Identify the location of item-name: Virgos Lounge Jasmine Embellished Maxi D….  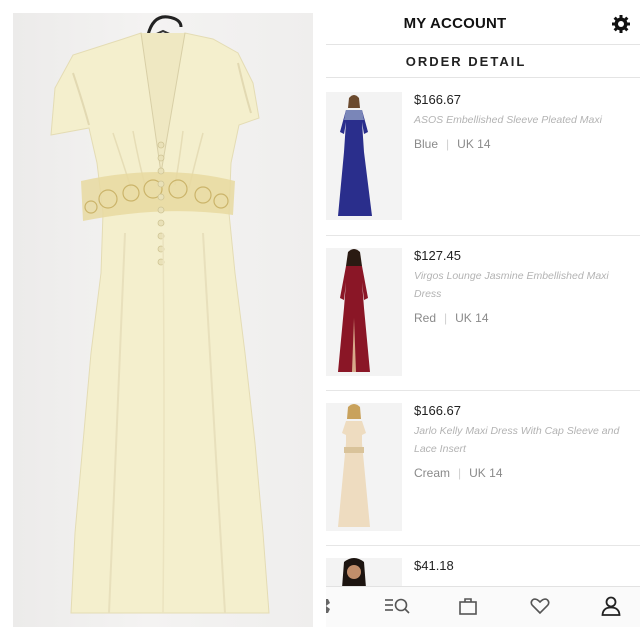
(521, 285).